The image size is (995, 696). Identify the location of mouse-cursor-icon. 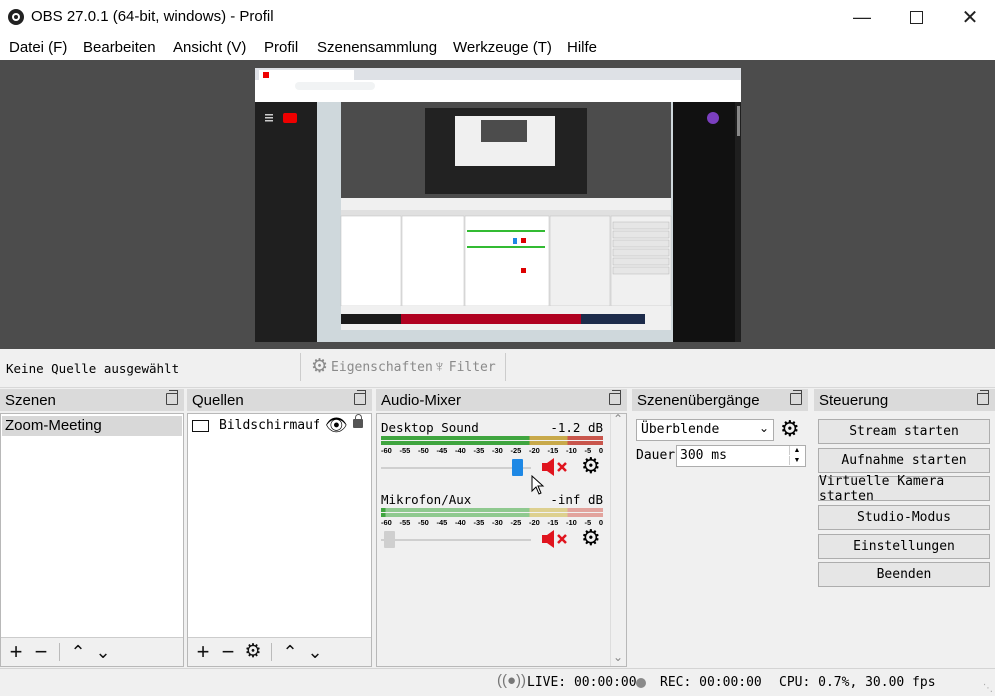
(538, 486).